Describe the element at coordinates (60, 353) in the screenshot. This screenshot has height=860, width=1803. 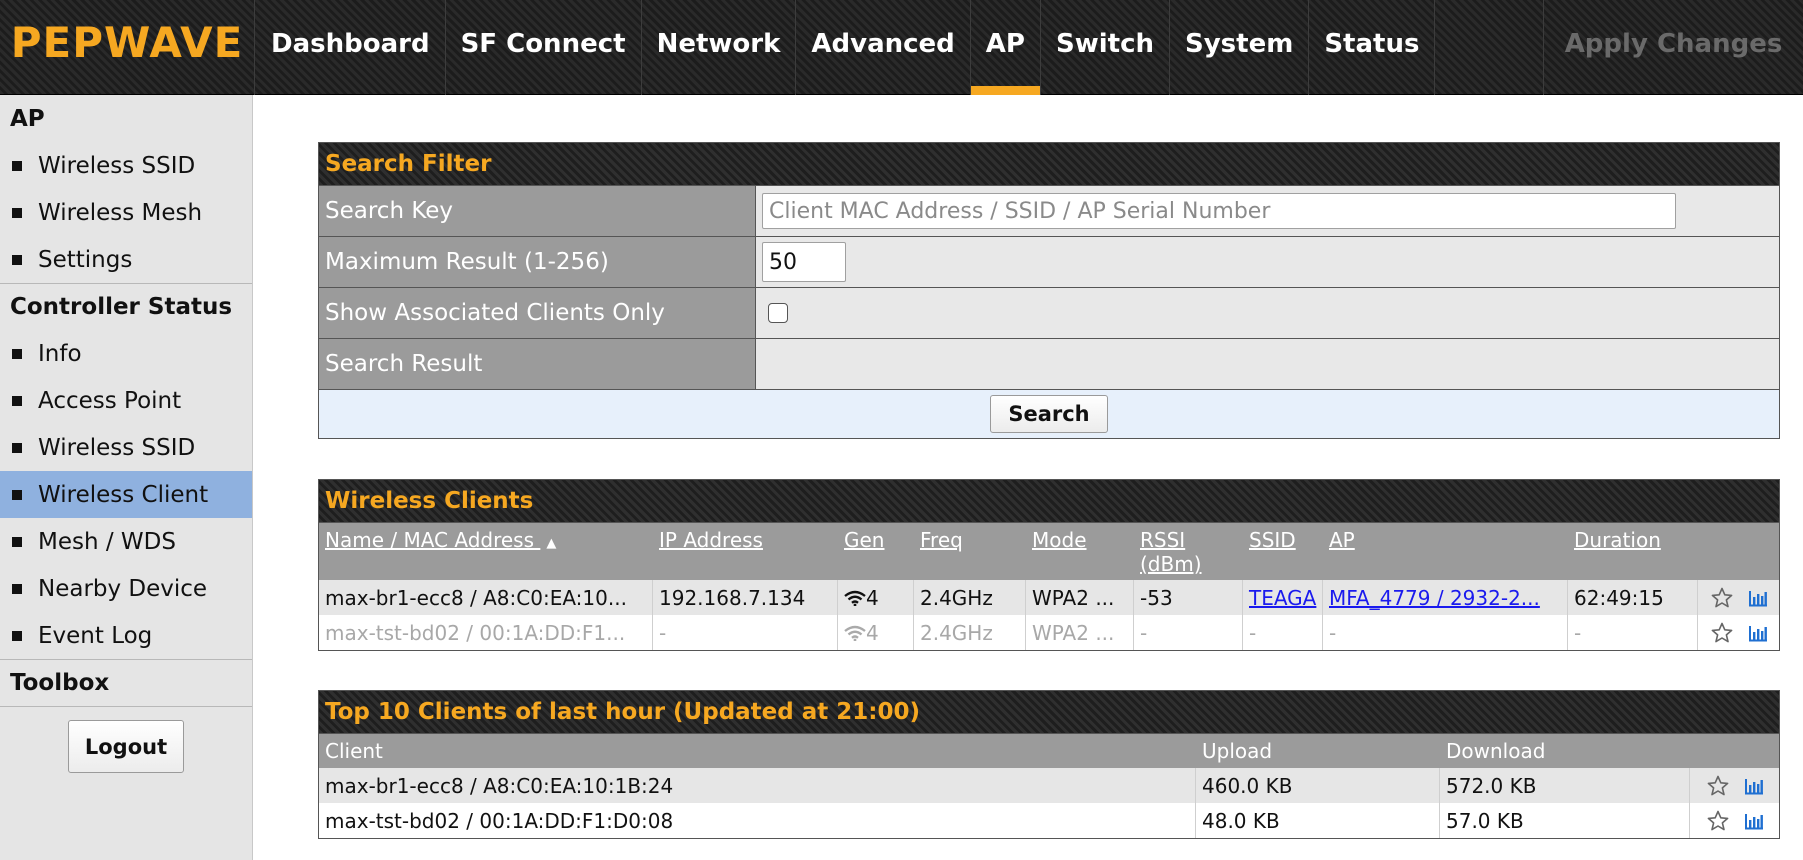
I see `sidebar-item-label: Info` at that location.